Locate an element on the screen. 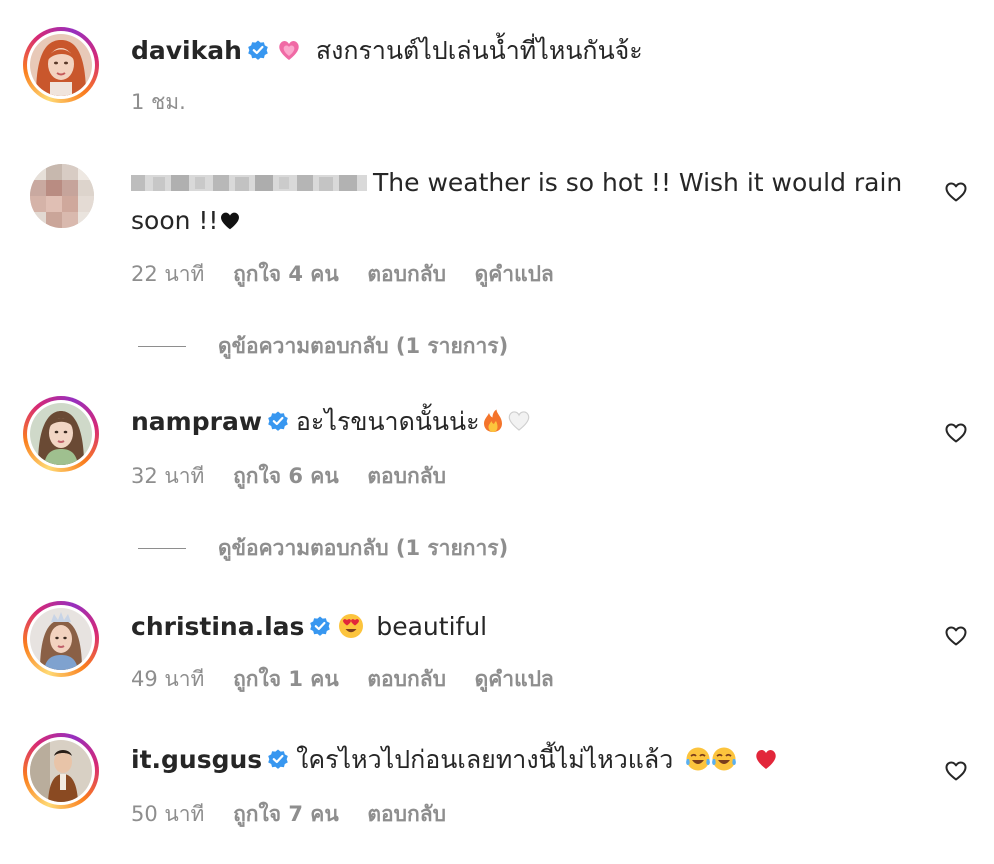  username: davikah is located at coordinates (186, 50).